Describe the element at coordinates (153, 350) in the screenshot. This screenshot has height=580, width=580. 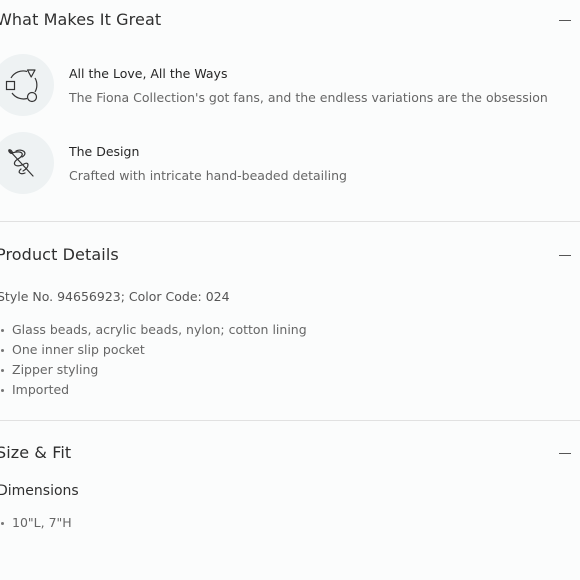
I see `list-item: One inner slip pocket` at that location.